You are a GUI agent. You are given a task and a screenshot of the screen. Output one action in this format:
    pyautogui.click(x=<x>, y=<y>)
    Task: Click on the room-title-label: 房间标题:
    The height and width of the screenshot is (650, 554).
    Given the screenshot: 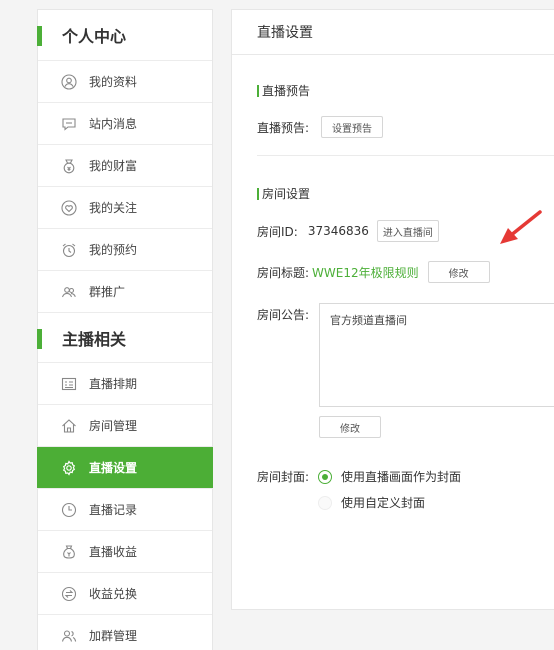 What is the action you would take?
    pyautogui.click(x=283, y=272)
    